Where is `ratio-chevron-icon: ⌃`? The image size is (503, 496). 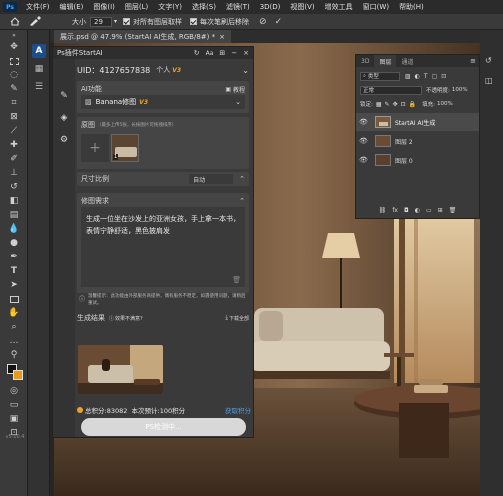
ratio-chevron-icon: ⌃ is located at coordinates (242, 179).